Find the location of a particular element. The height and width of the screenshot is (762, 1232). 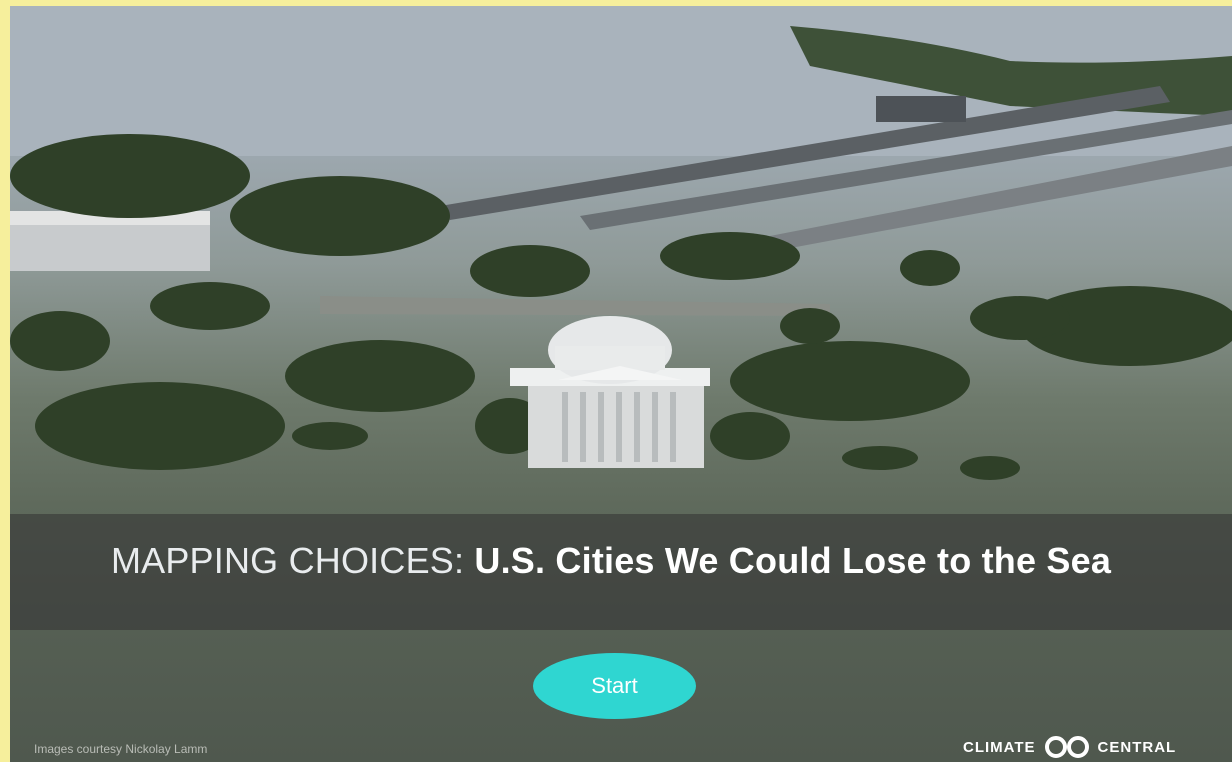

brand-right-text: CENTRAL is located at coordinates (1137, 747).